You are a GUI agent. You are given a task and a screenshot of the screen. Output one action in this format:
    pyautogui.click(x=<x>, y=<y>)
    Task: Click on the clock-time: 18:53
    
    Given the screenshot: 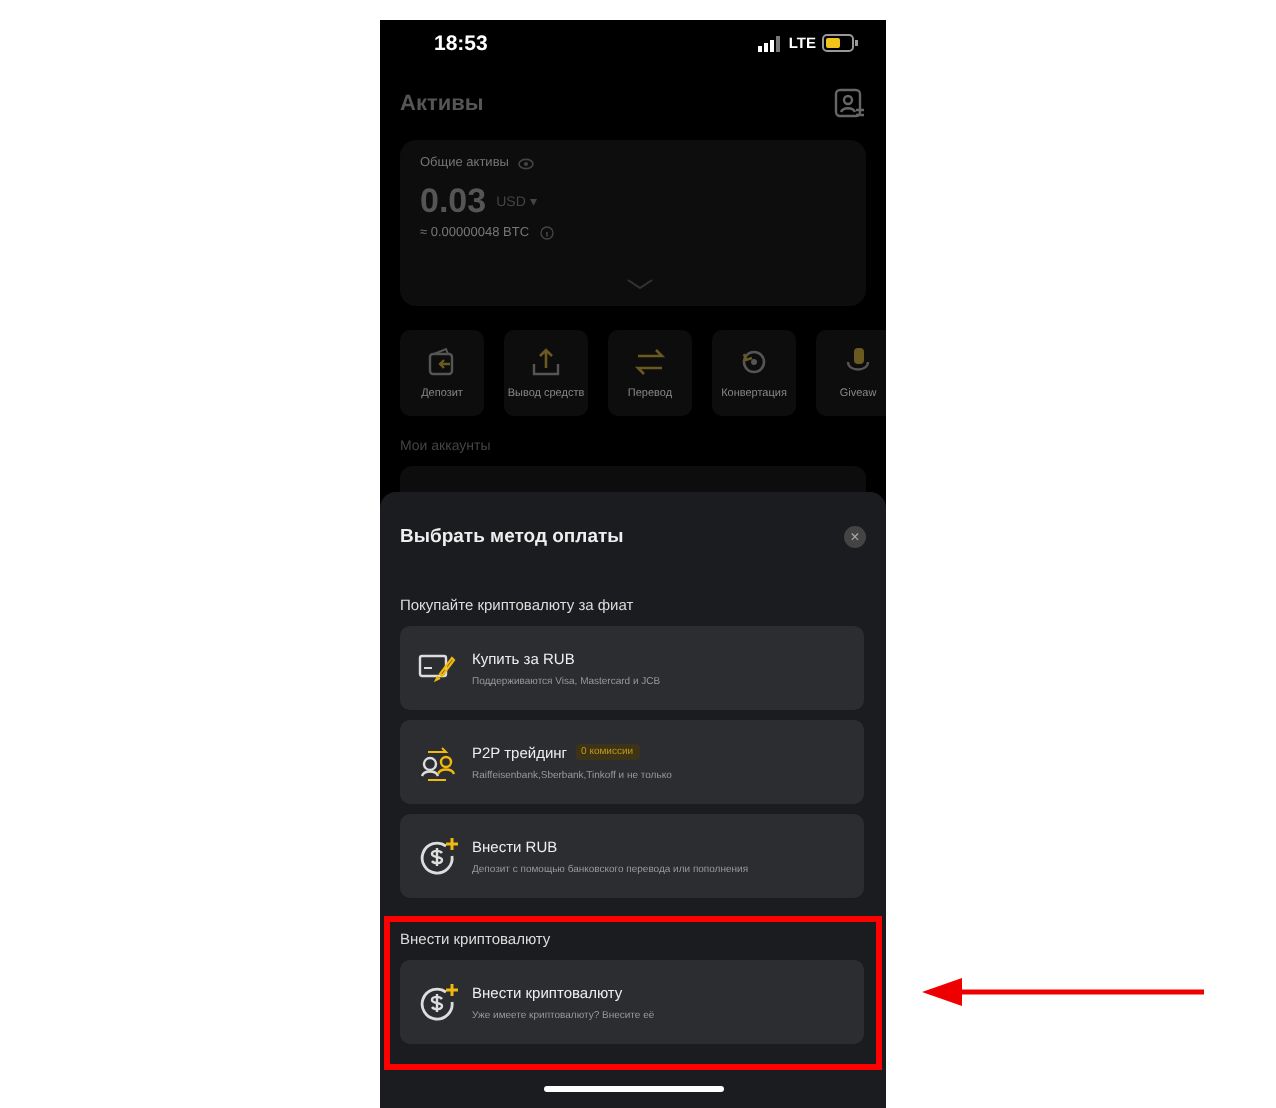 What is the action you would take?
    pyautogui.click(x=461, y=43)
    